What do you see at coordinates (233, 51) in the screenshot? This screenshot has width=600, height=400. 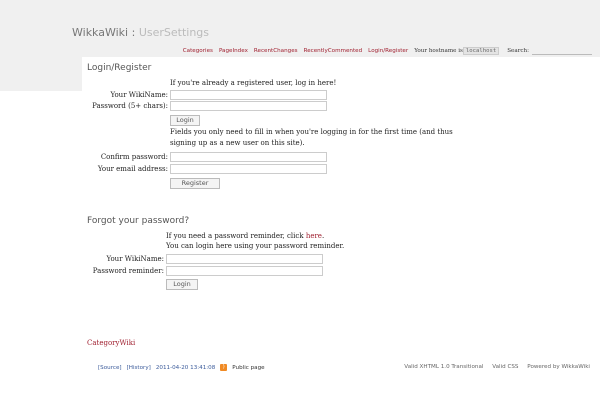 I see `nav-page-index: PageIndex` at bounding box center [233, 51].